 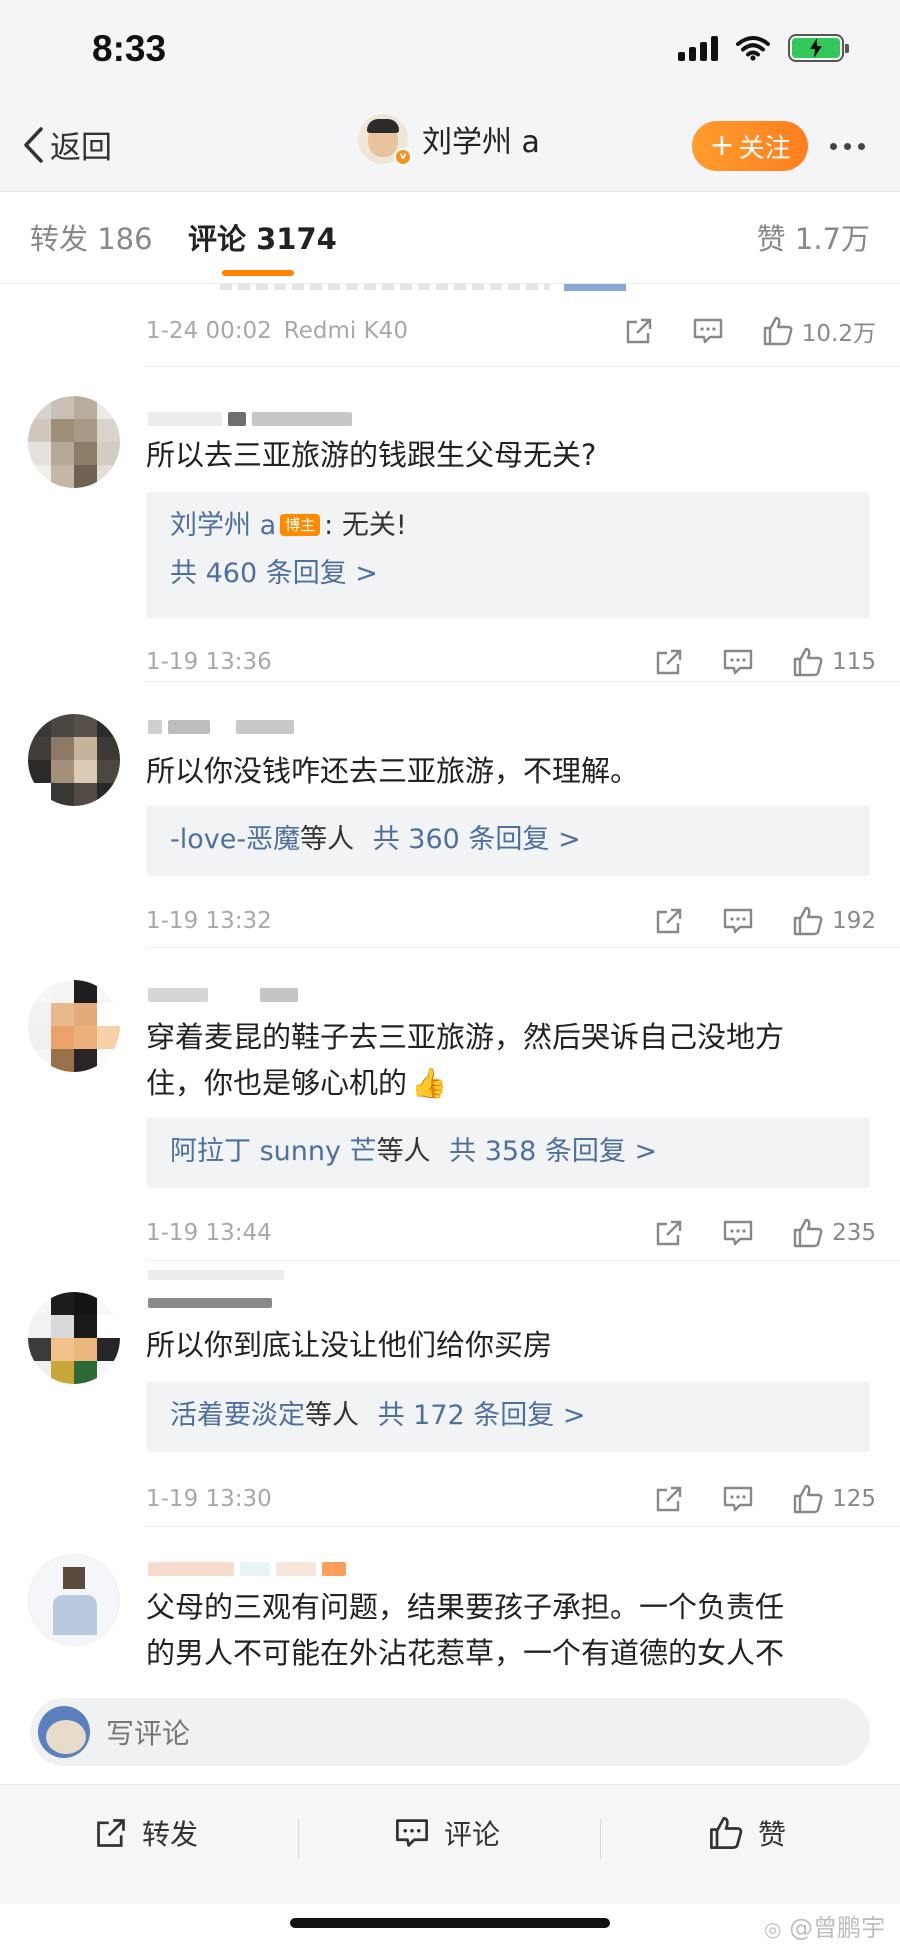 What do you see at coordinates (91, 237) in the screenshot?
I see `tab-repost: 转发 186` at bounding box center [91, 237].